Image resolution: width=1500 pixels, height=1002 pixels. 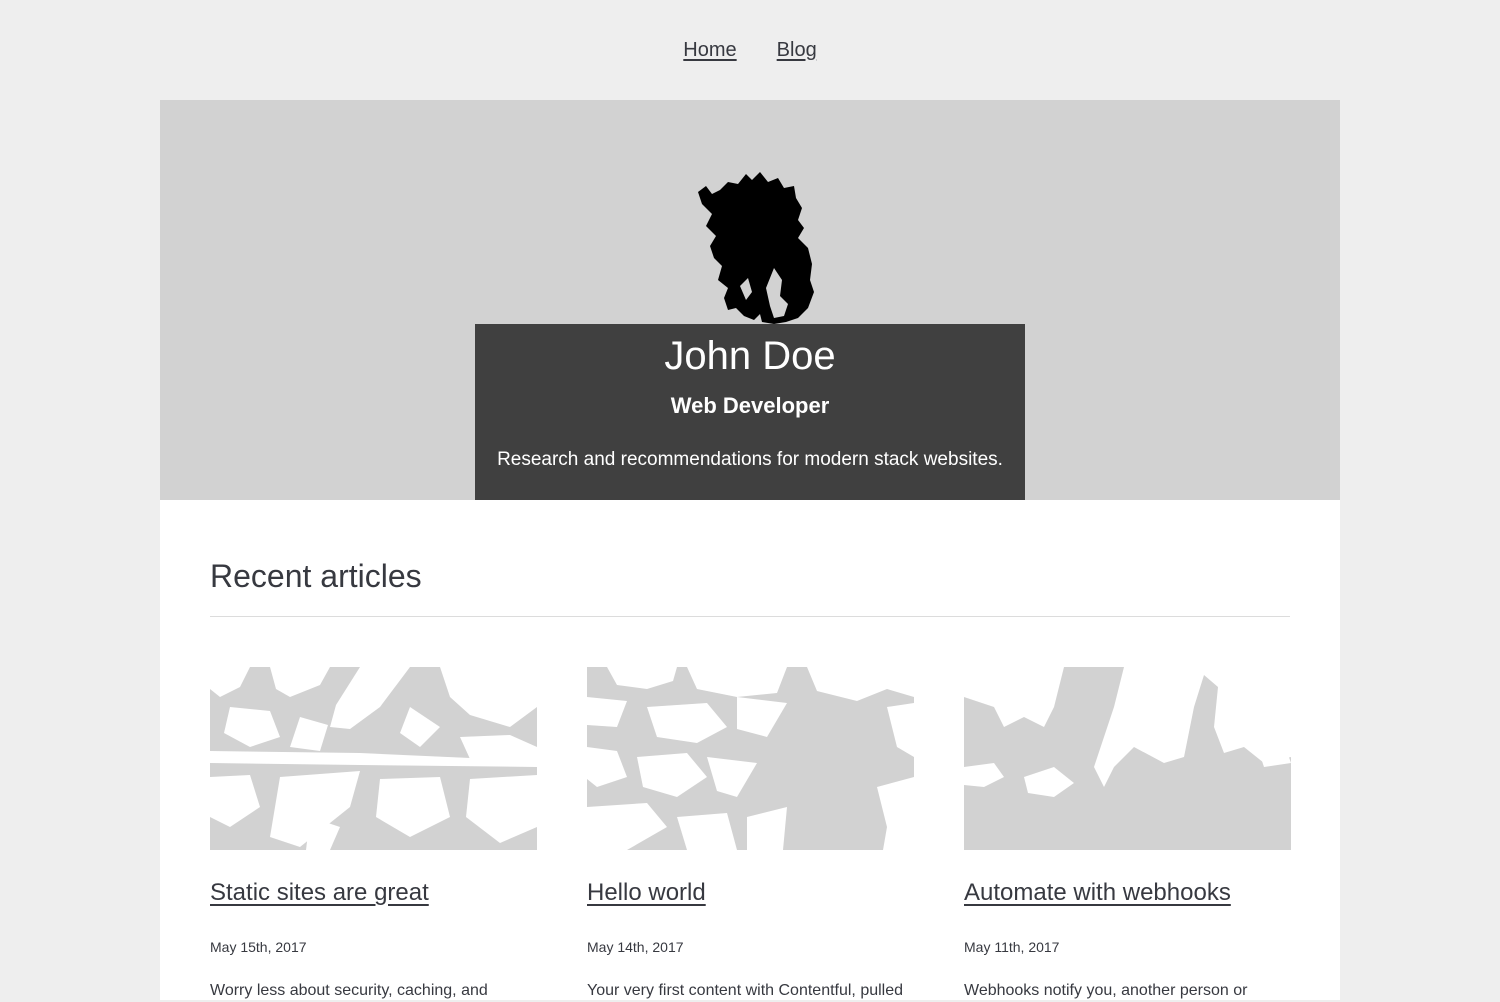 I want to click on article-title-link: Automate with webhooks, so click(x=1127, y=893).